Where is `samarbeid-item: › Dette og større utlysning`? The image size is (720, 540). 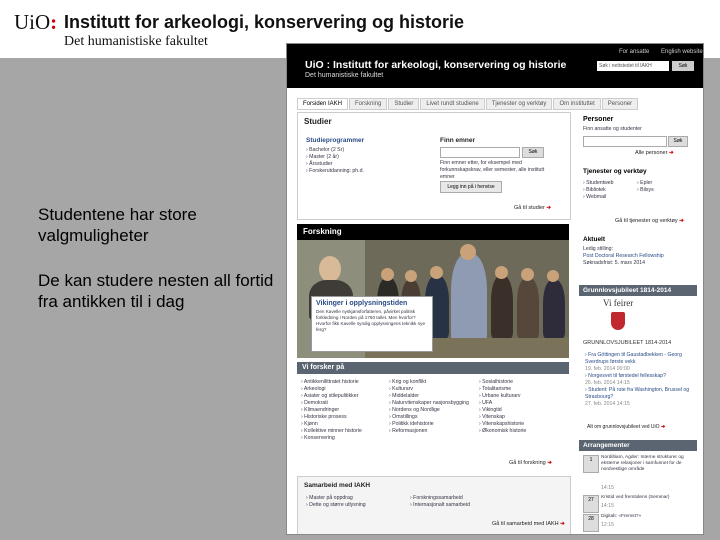 samarbeid-item: › Dette og større utlysning is located at coordinates (356, 505).